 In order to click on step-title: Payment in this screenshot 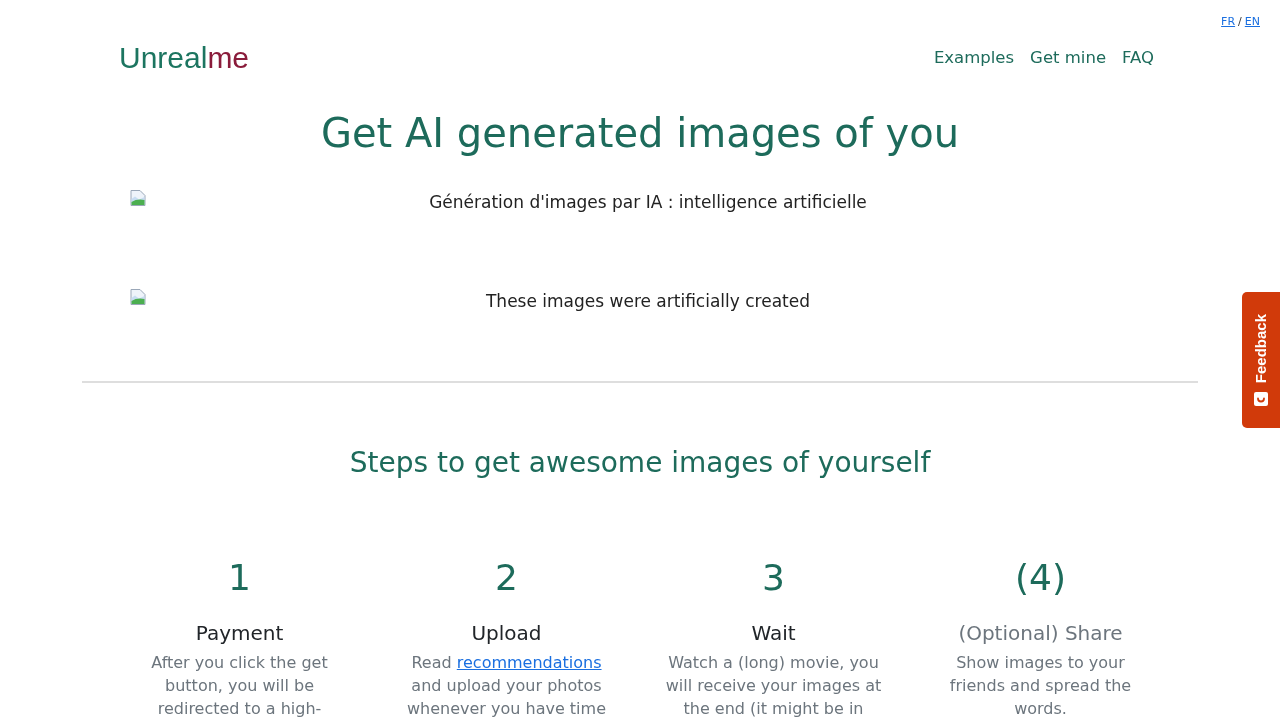, I will do `click(239, 633)`.